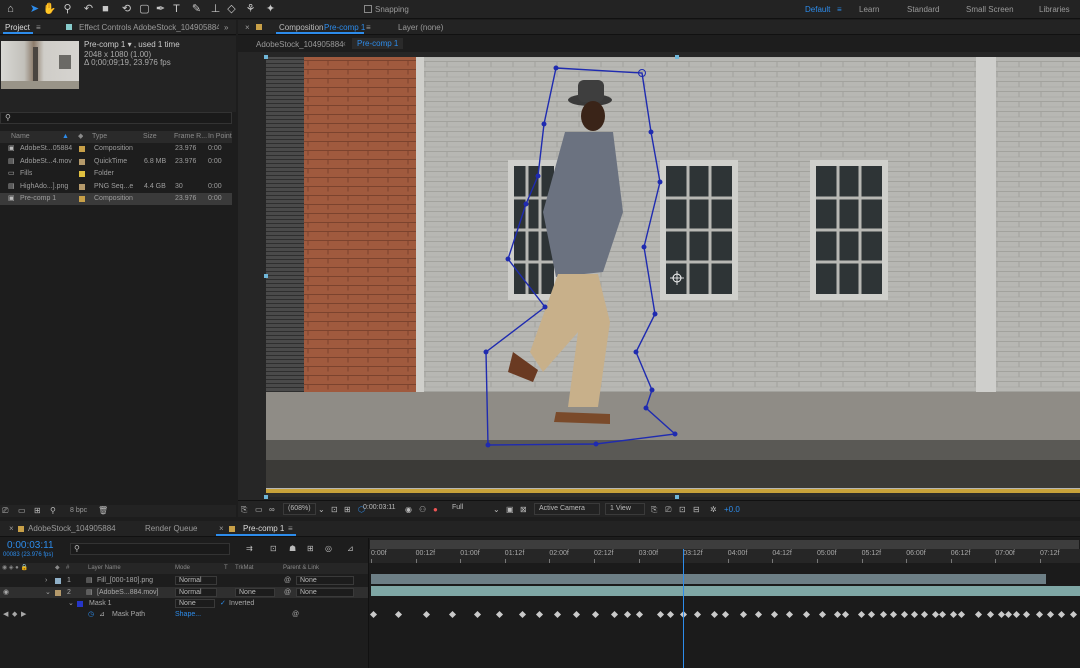 Image resolution: width=1080 pixels, height=668 pixels. I want to click on workspace-standard: Standard, so click(923, 9).